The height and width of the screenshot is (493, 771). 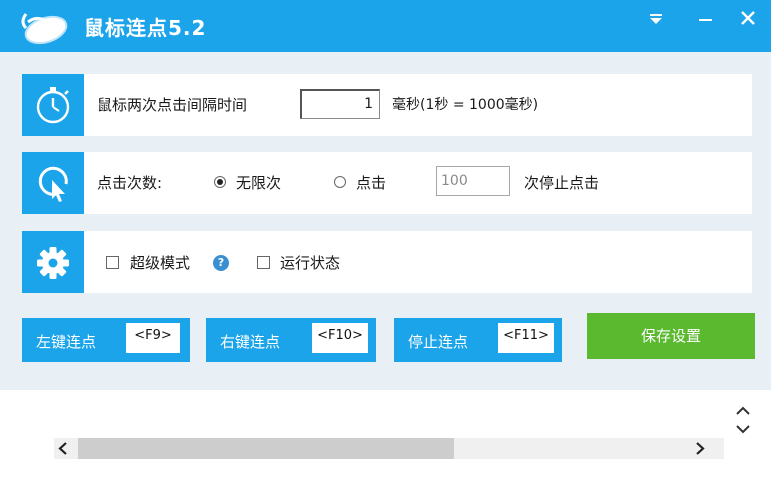 What do you see at coordinates (387, 105) in the screenshot?
I see `interval-row: 鼠标两次点击间隔时间 1 毫秒(1秒 = 1000毫秒)` at bounding box center [387, 105].